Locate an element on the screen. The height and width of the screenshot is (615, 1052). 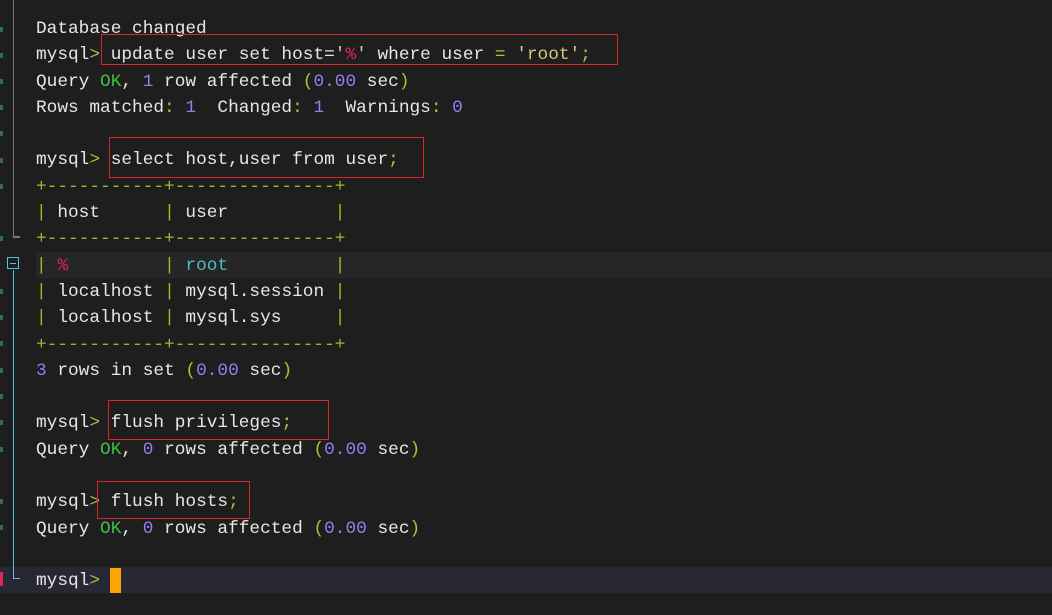
annotation-box-flush-privileges is located at coordinates (218, 420).